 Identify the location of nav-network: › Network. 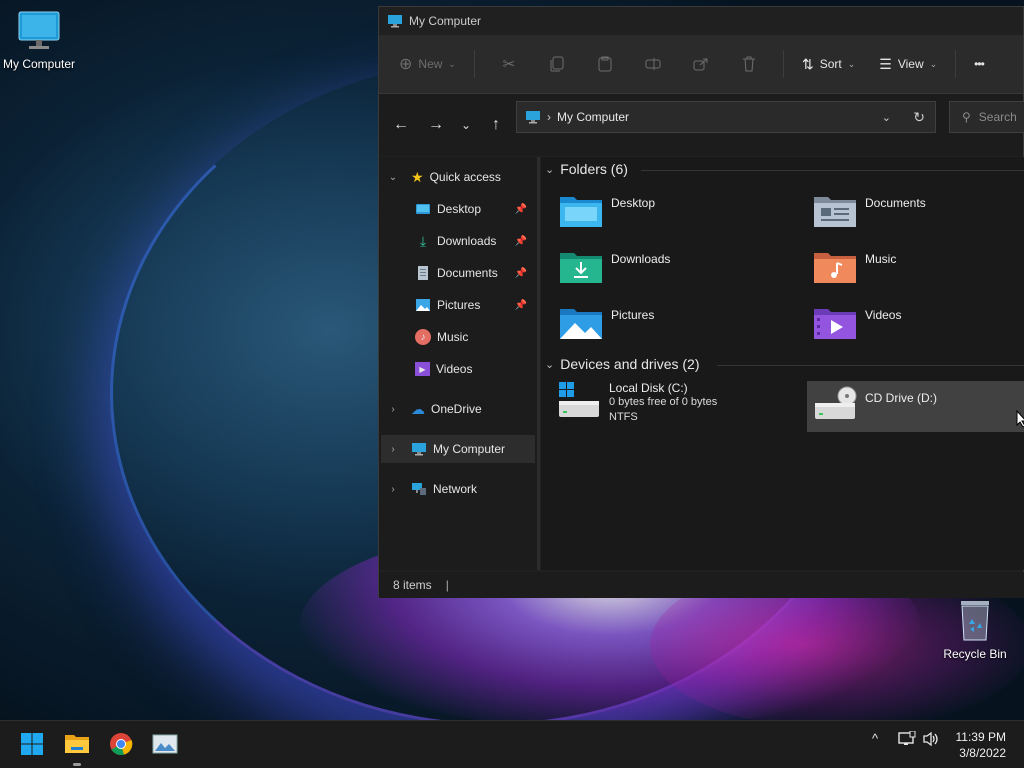
(432, 489).